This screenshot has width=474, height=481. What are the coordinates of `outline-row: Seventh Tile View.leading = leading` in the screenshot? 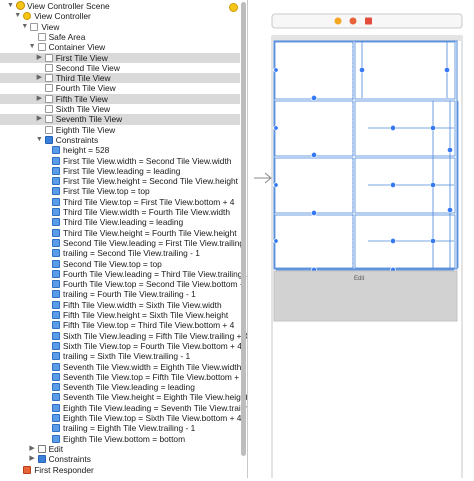 It's located at (120, 387).